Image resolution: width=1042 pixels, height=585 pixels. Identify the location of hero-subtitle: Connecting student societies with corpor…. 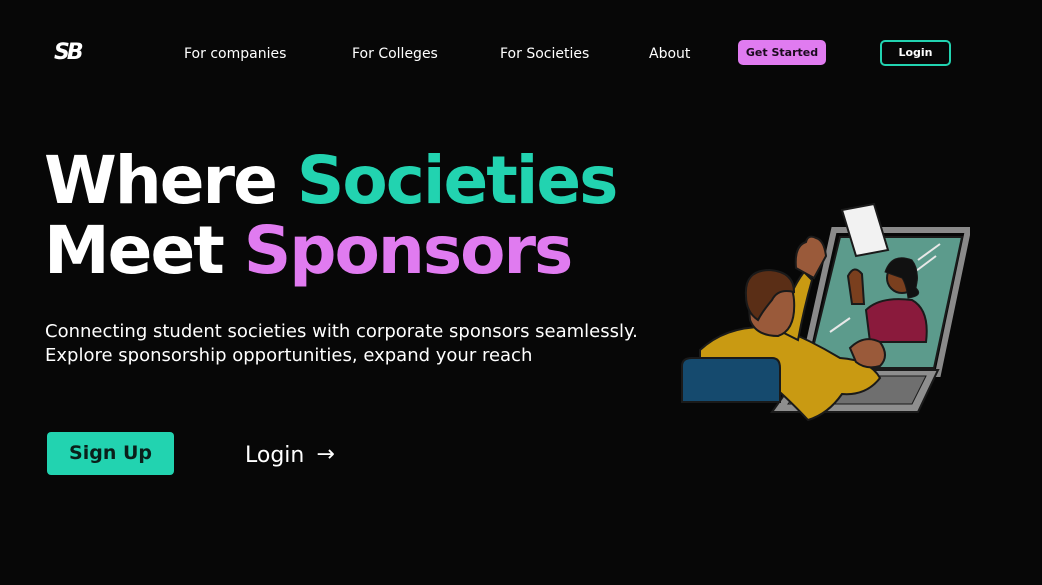
(365, 344).